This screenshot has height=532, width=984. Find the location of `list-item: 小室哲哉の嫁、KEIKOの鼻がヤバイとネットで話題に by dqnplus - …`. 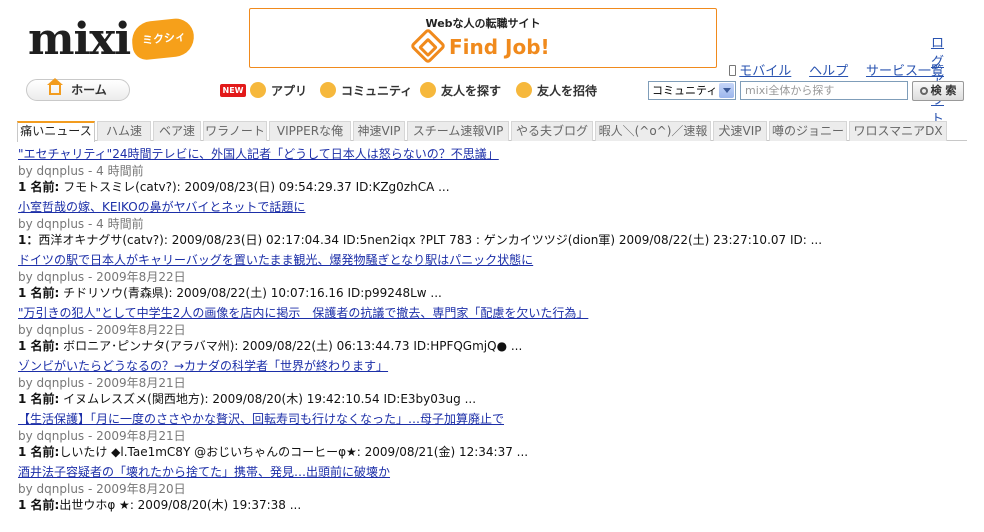

list-item: 小室哲哉の嫁、KEIKOの鼻がヤバイとネットで話題に by dqnplus - … is located at coordinates (493, 224).